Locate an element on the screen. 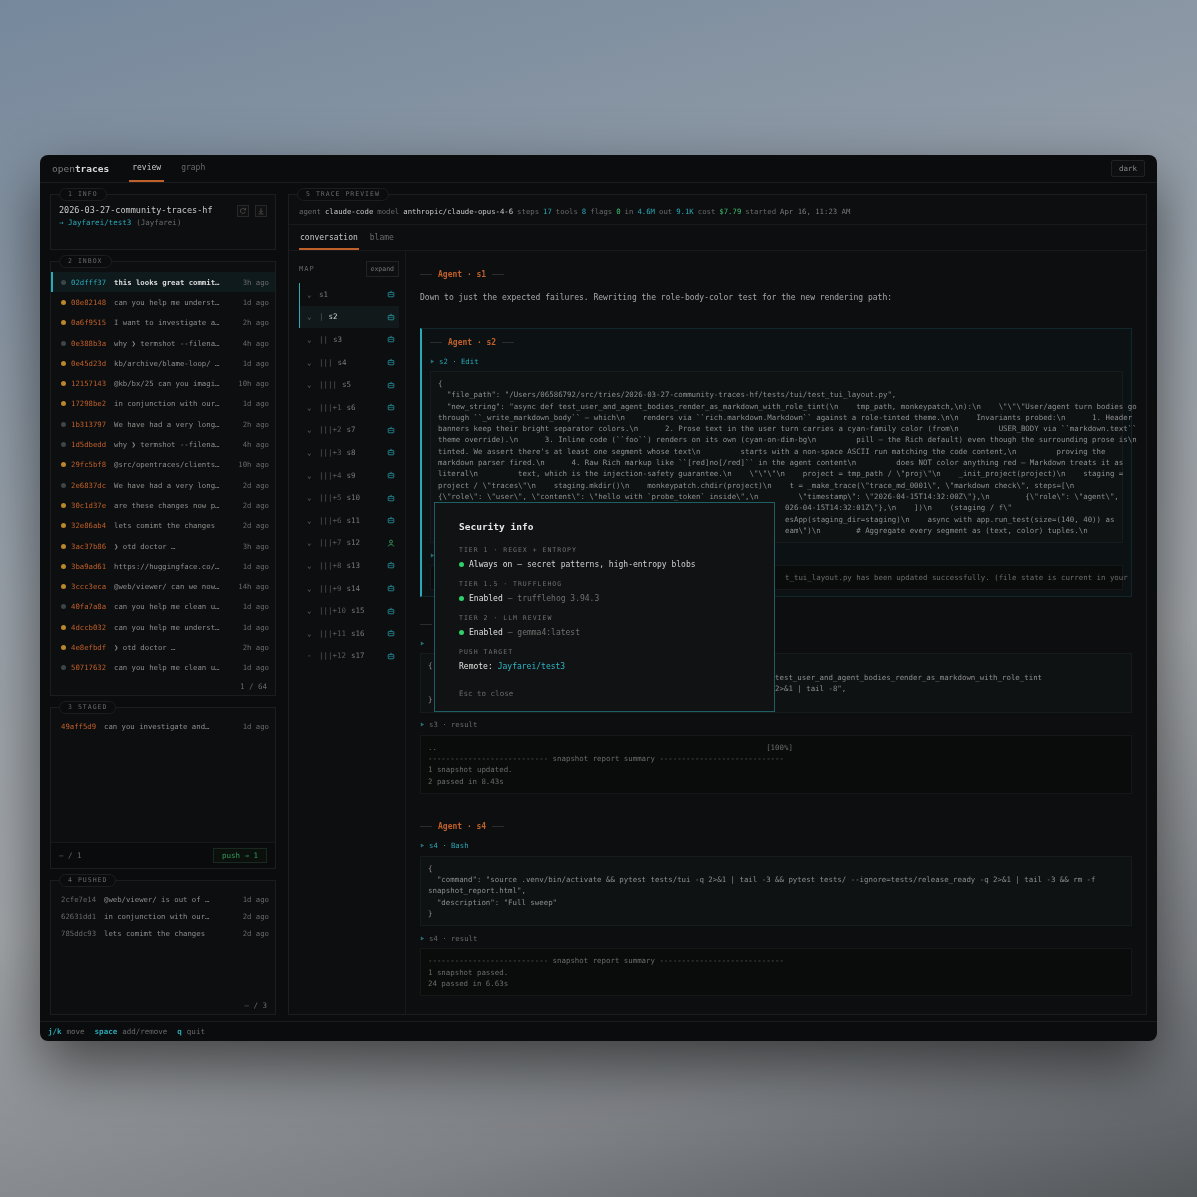 The height and width of the screenshot is (1197, 1197). dataset-title: 2026-03-27-community-traces-hf is located at coordinates (136, 210).